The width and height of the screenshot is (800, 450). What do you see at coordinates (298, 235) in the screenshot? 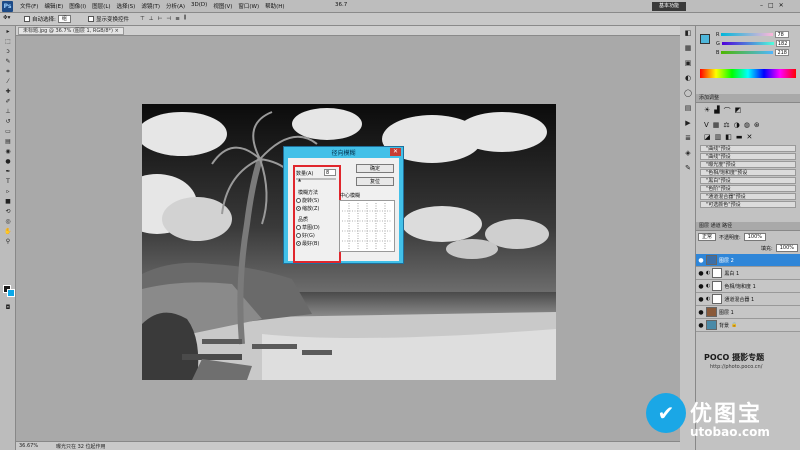
I see `quality-good-radio` at bounding box center [298, 235].